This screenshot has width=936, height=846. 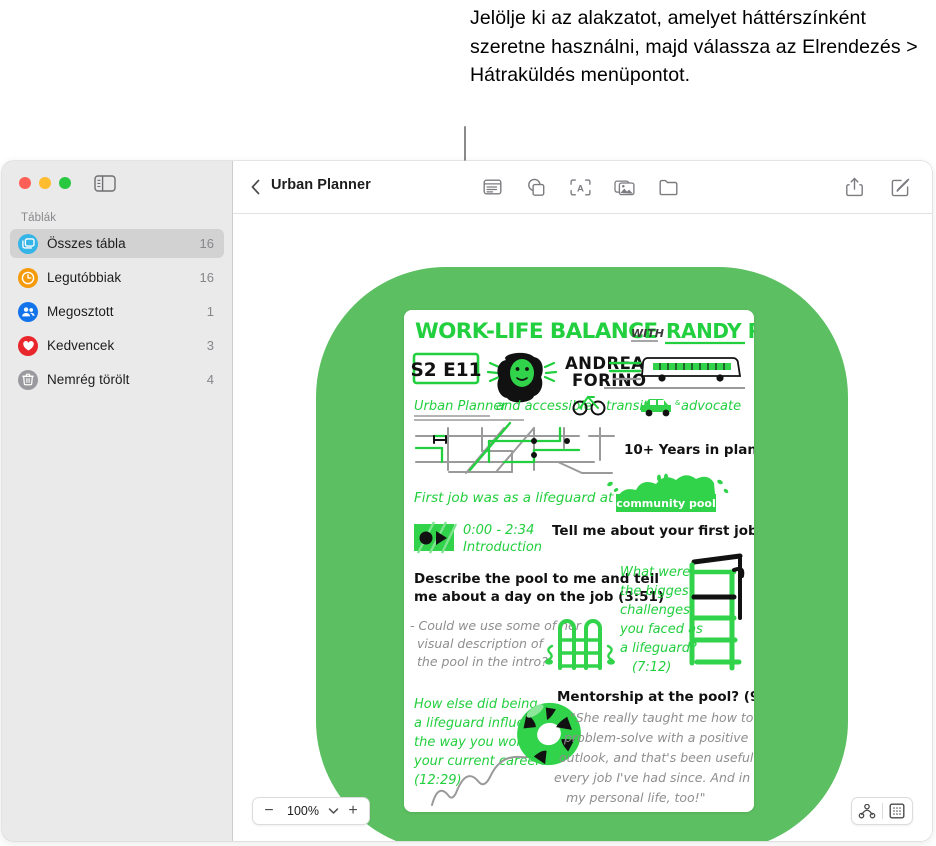 What do you see at coordinates (624, 187) in the screenshot?
I see `media-icon` at bounding box center [624, 187].